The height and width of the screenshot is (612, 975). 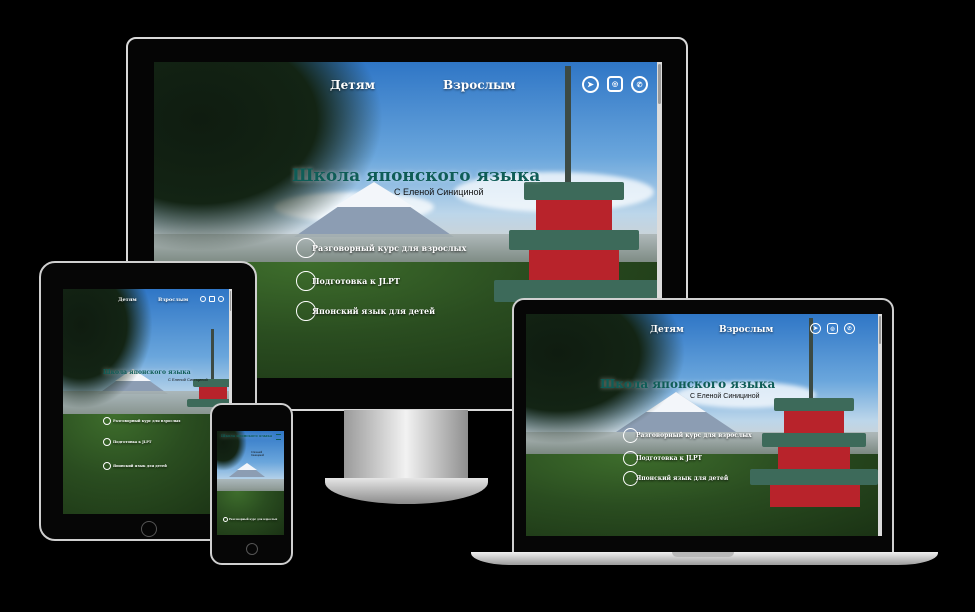 What do you see at coordinates (880, 425) in the screenshot?
I see `scrollbar` at bounding box center [880, 425].